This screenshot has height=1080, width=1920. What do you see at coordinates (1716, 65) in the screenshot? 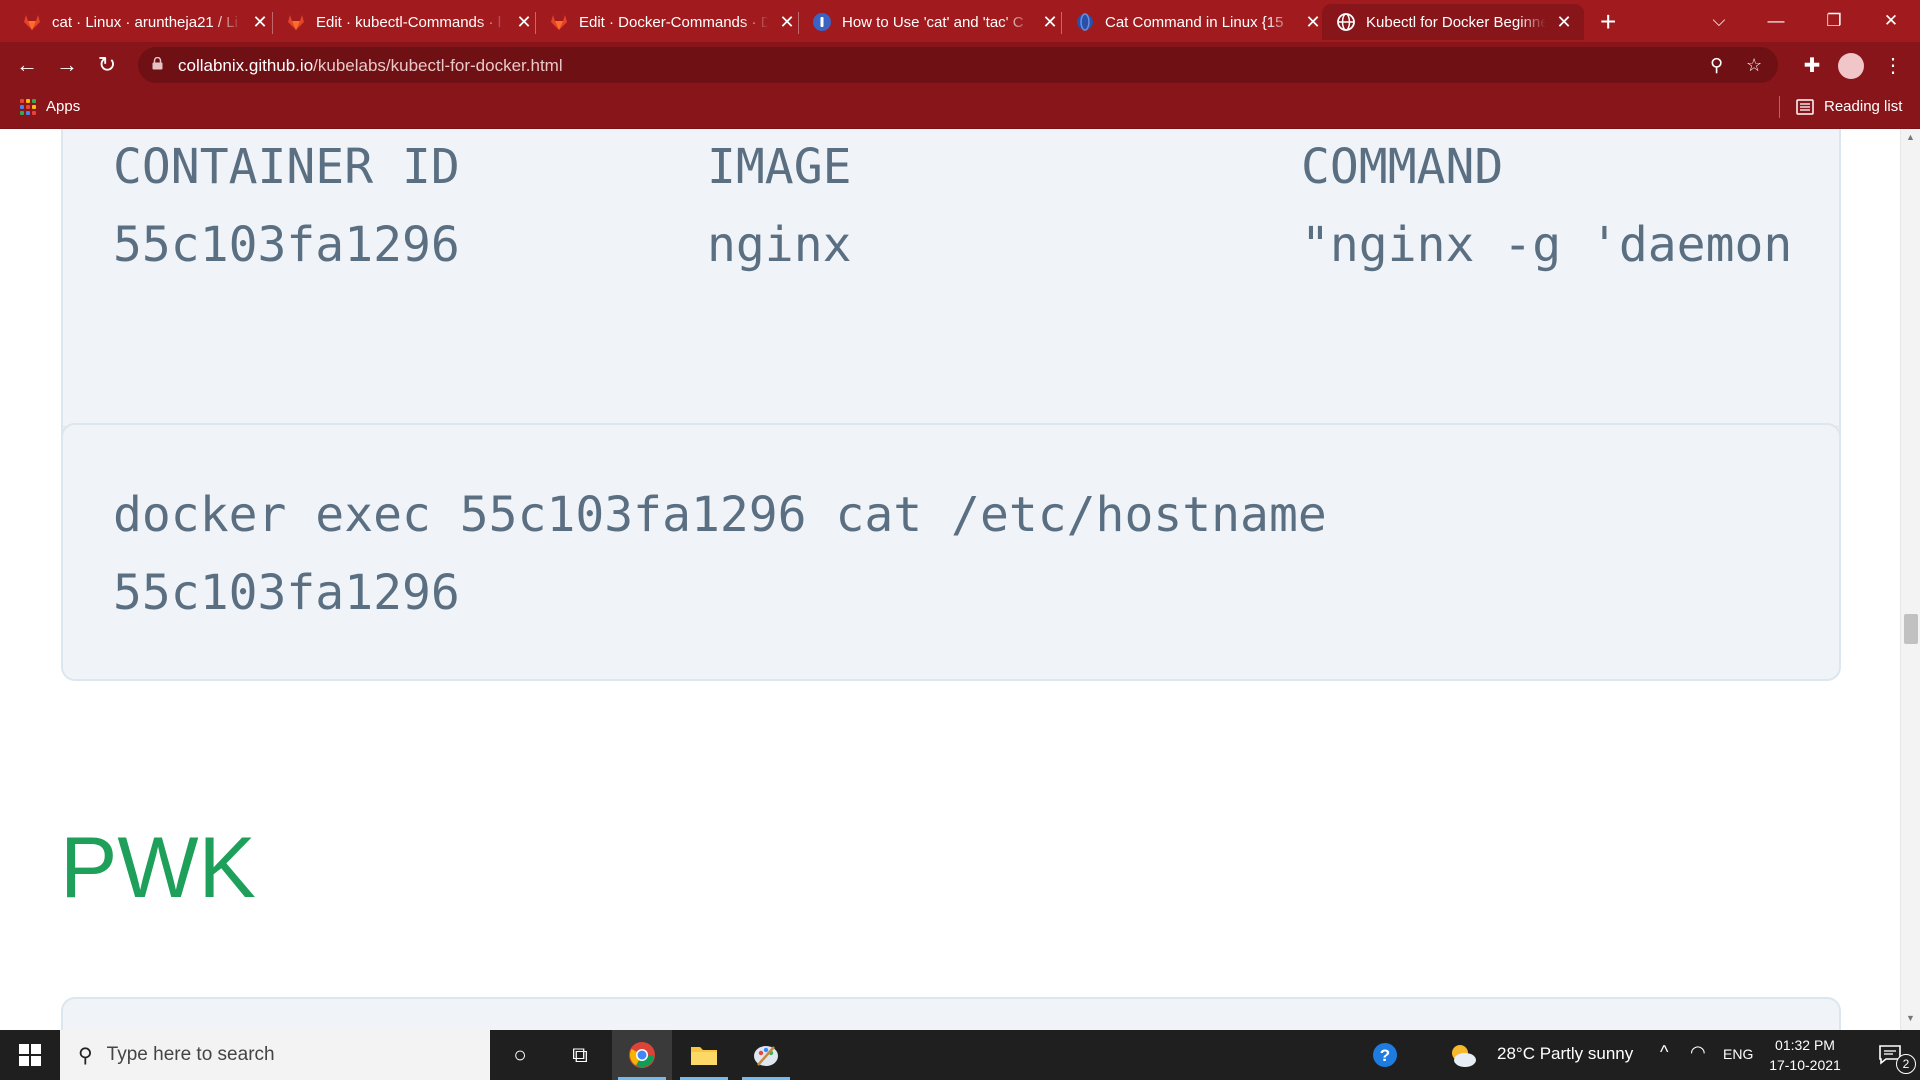
I see `zoom-icon: ⚲` at bounding box center [1716, 65].